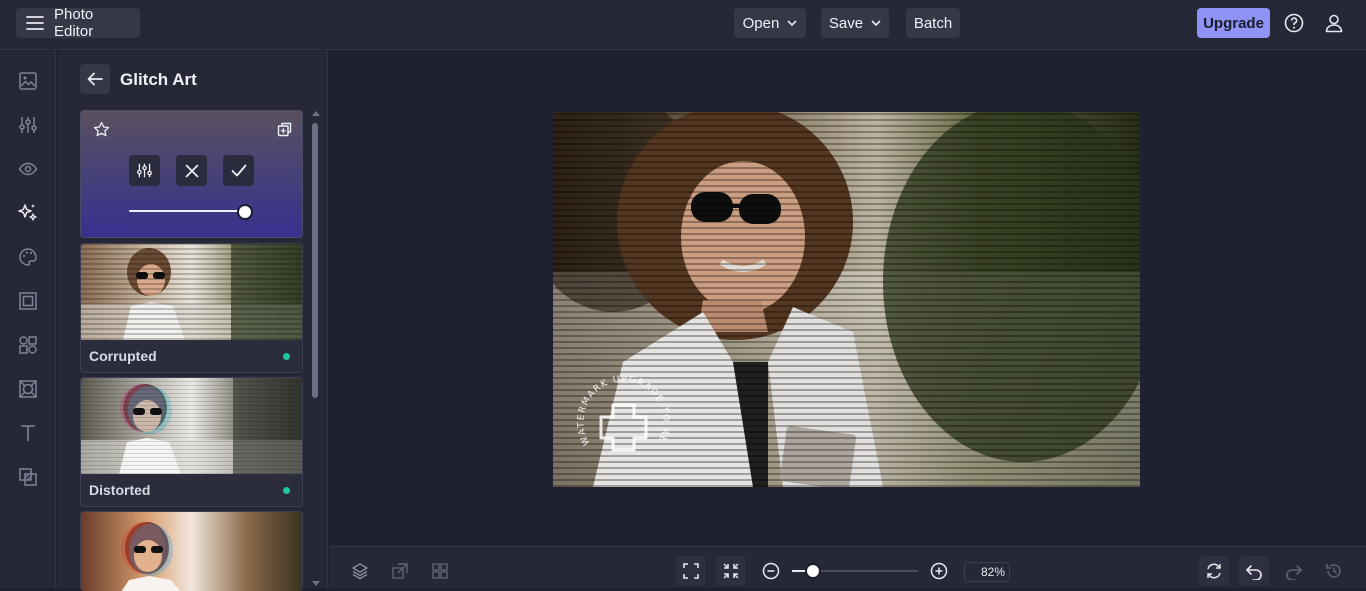 This screenshot has width=1366, height=591. What do you see at coordinates (28, 257) in the screenshot?
I see `palette-icon` at bounding box center [28, 257].